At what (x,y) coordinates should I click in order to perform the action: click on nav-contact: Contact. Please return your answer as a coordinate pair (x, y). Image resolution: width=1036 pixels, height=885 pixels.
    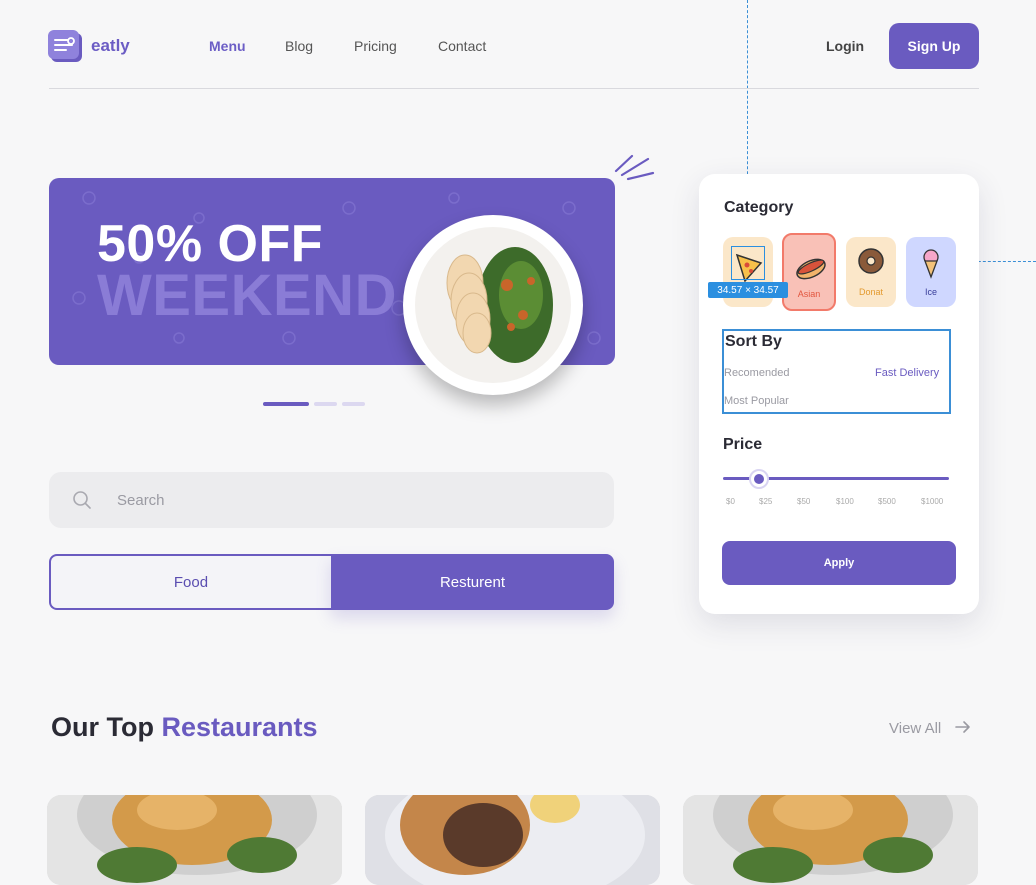
    Looking at the image, I should click on (462, 46).